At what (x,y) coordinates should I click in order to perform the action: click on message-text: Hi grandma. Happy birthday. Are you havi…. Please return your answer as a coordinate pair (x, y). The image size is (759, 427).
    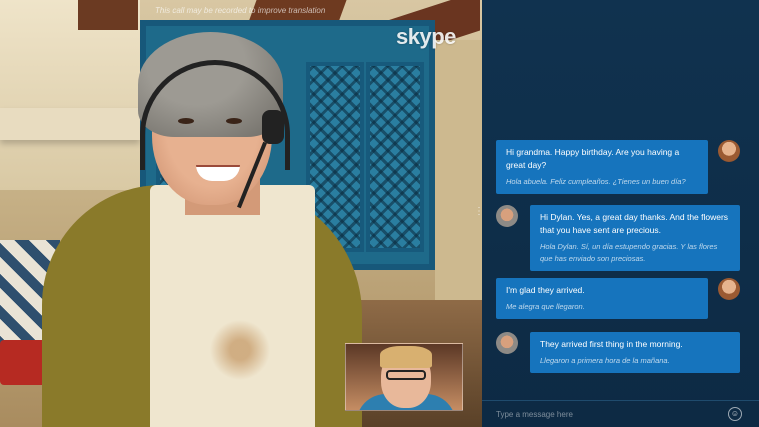
    Looking at the image, I should click on (593, 158).